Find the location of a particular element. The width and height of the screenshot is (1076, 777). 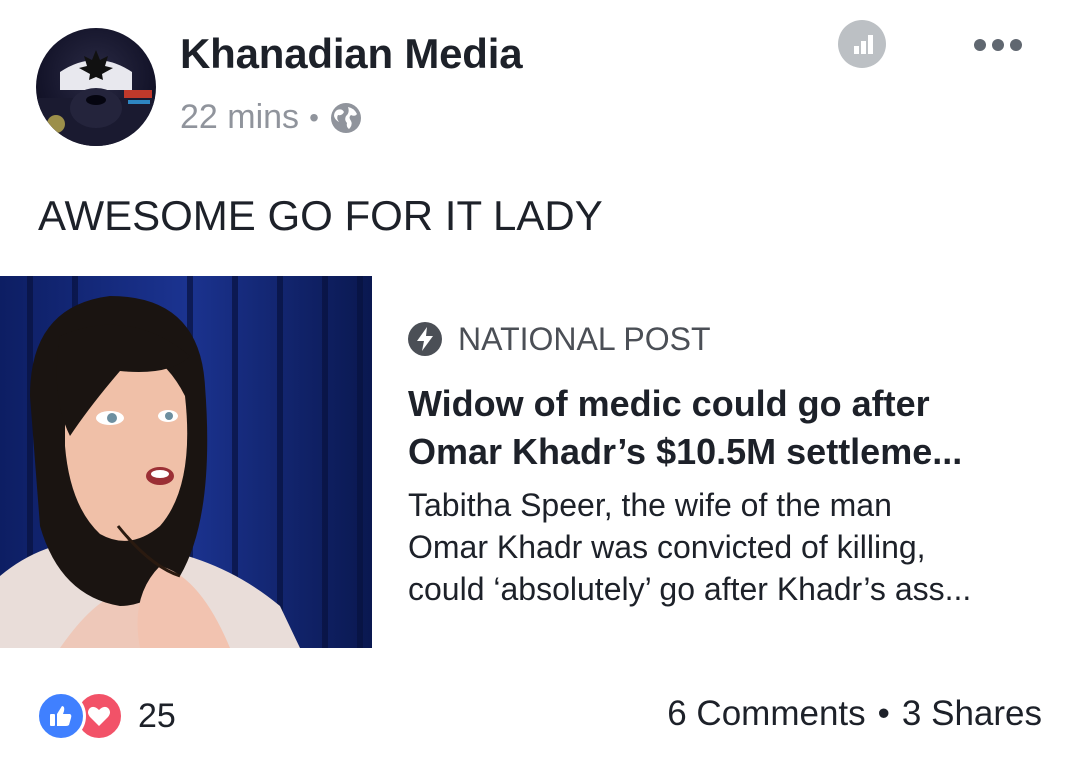

more-dots-icon is located at coordinates (998, 45).